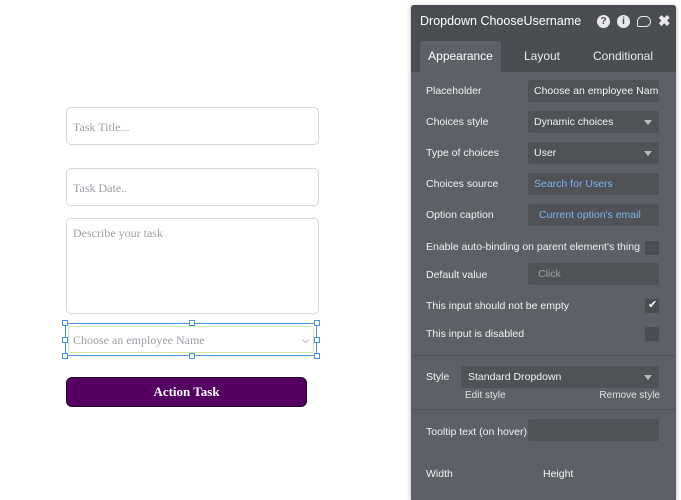  I want to click on choices-style-value: Dynamic choices, so click(574, 122).